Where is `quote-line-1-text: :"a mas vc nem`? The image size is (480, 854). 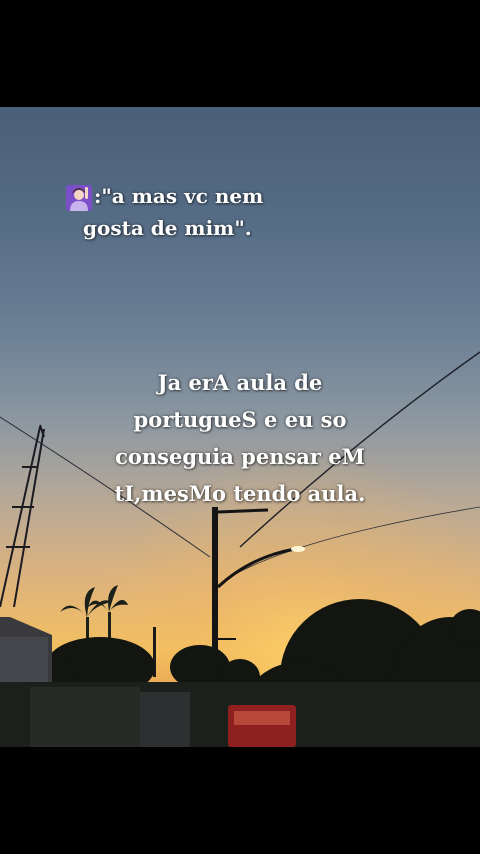 quote-line-1-text: :"a mas vc nem is located at coordinates (179, 196).